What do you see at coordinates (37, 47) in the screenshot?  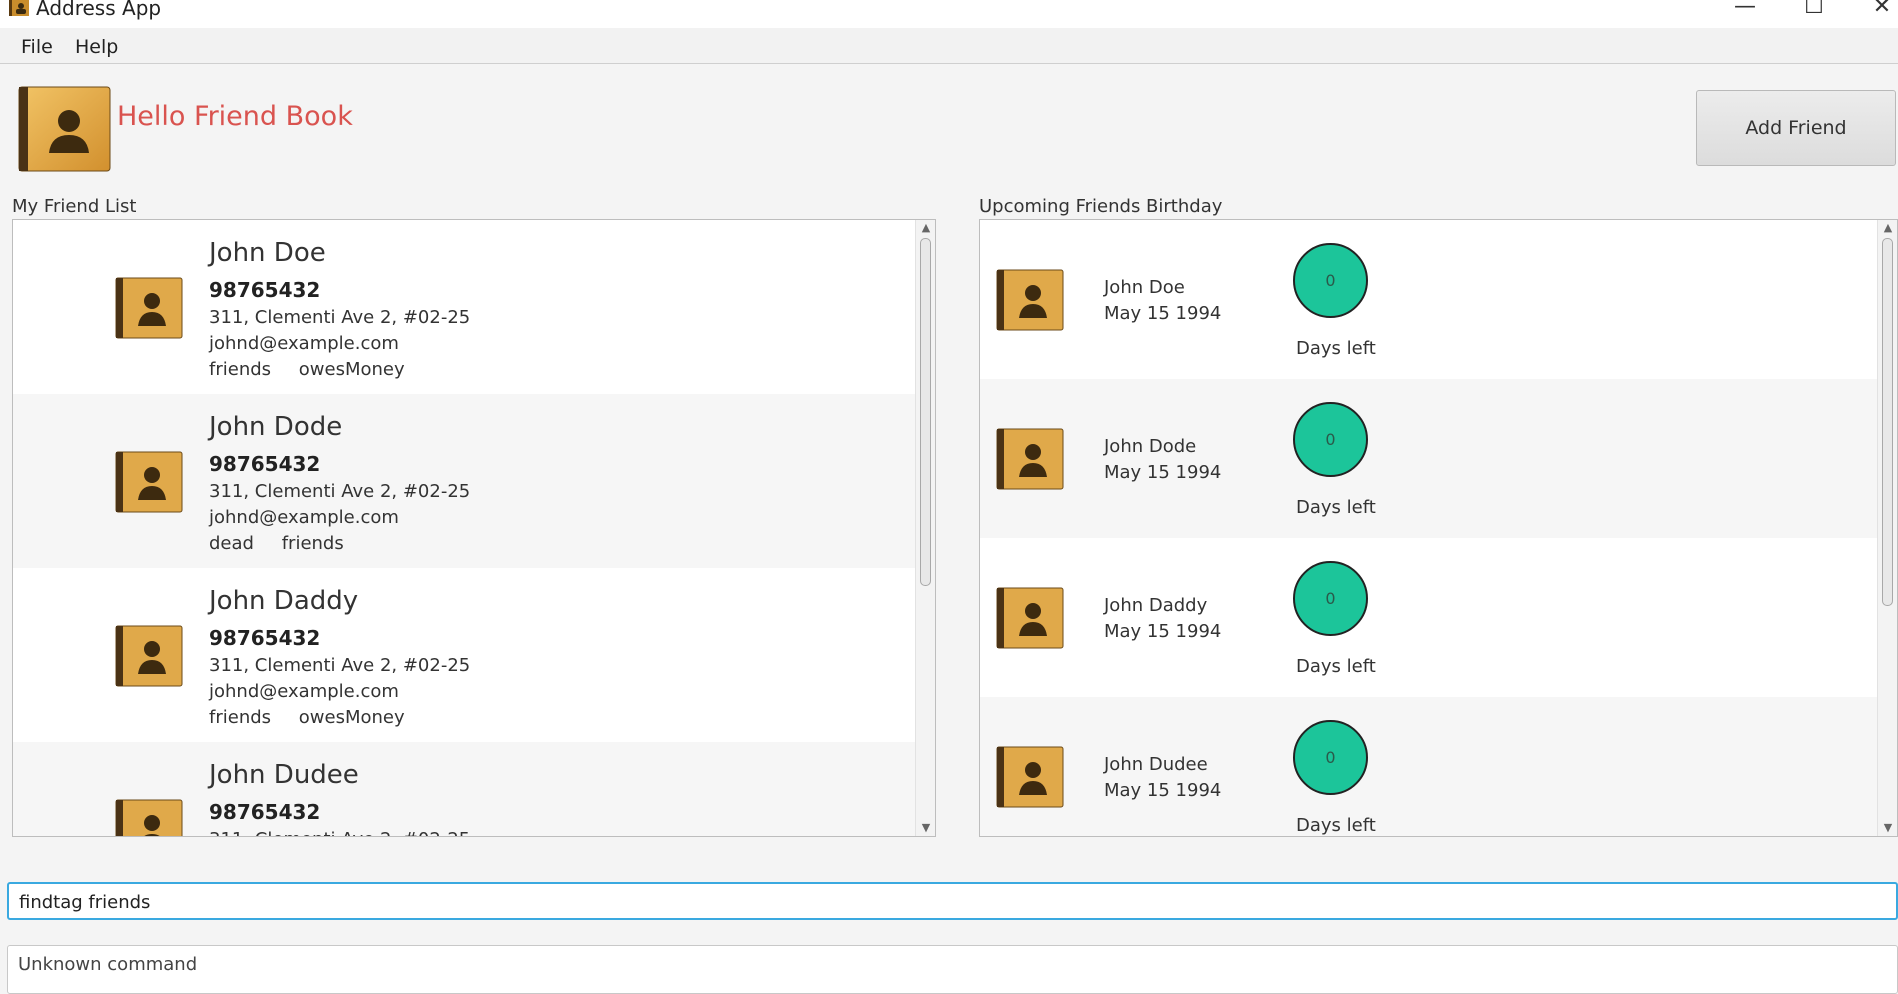 I see `menu-file: File` at bounding box center [37, 47].